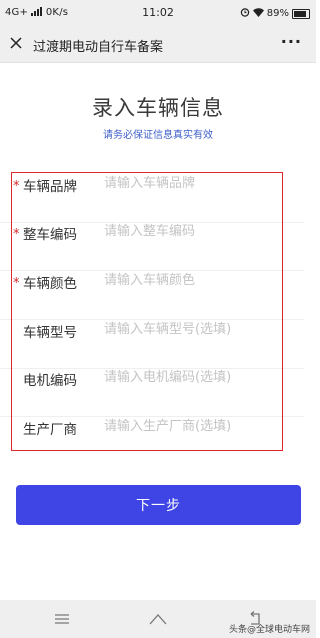  Describe the element at coordinates (277, 13) in the screenshot. I see `battery-percent: 89%` at that location.